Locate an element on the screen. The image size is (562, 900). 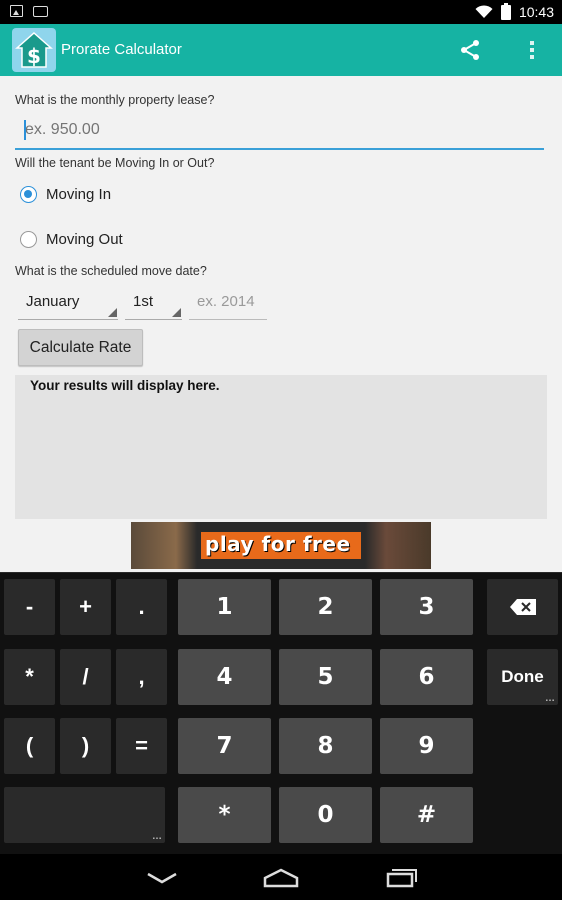
moving-question-label: Will the tenant be Moving In or Out? is located at coordinates (115, 163).